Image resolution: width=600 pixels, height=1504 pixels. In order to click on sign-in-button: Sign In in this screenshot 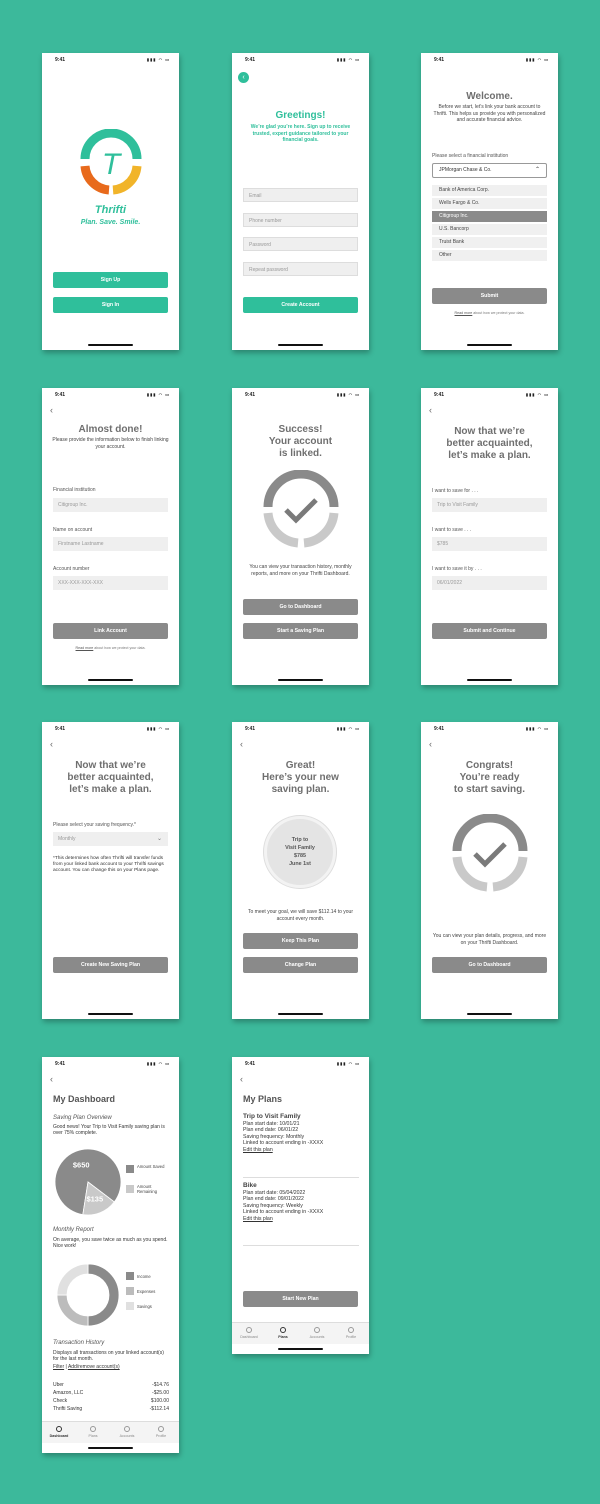, I will do `click(110, 305)`.